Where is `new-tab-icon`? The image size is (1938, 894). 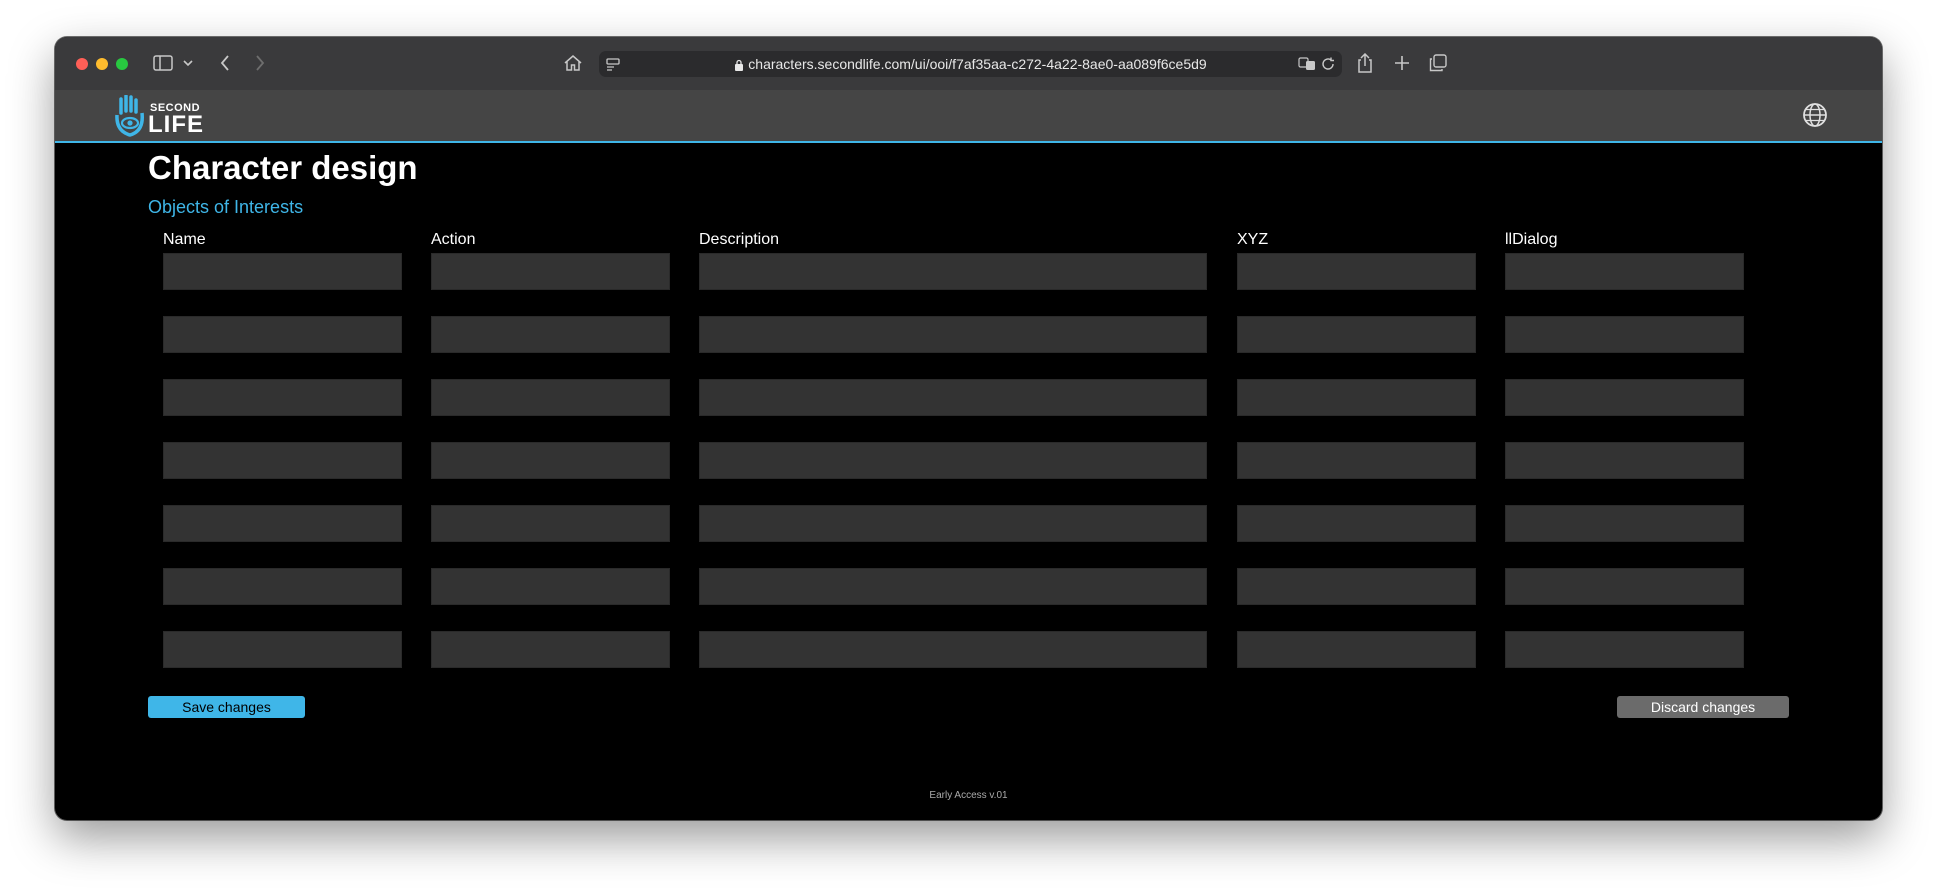 new-tab-icon is located at coordinates (1402, 63).